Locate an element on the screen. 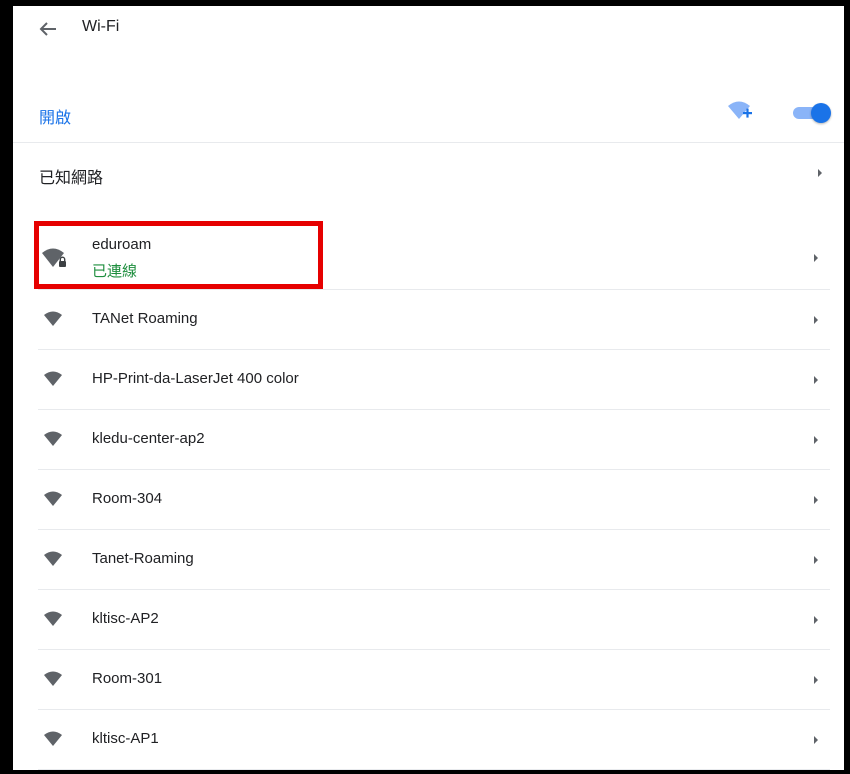  wifi-enable-label: 開啟 is located at coordinates (55, 118).